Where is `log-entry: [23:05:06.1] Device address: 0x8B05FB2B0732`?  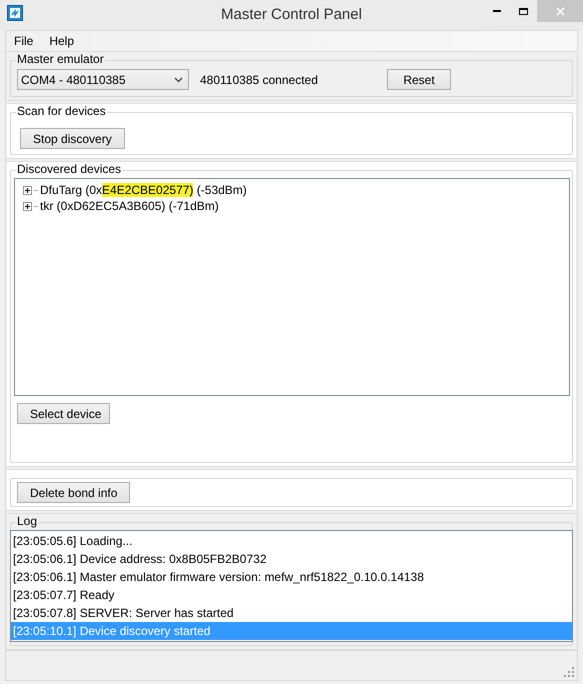 log-entry: [23:05:06.1] Device address: 0x8B05FB2B0732 is located at coordinates (291, 559).